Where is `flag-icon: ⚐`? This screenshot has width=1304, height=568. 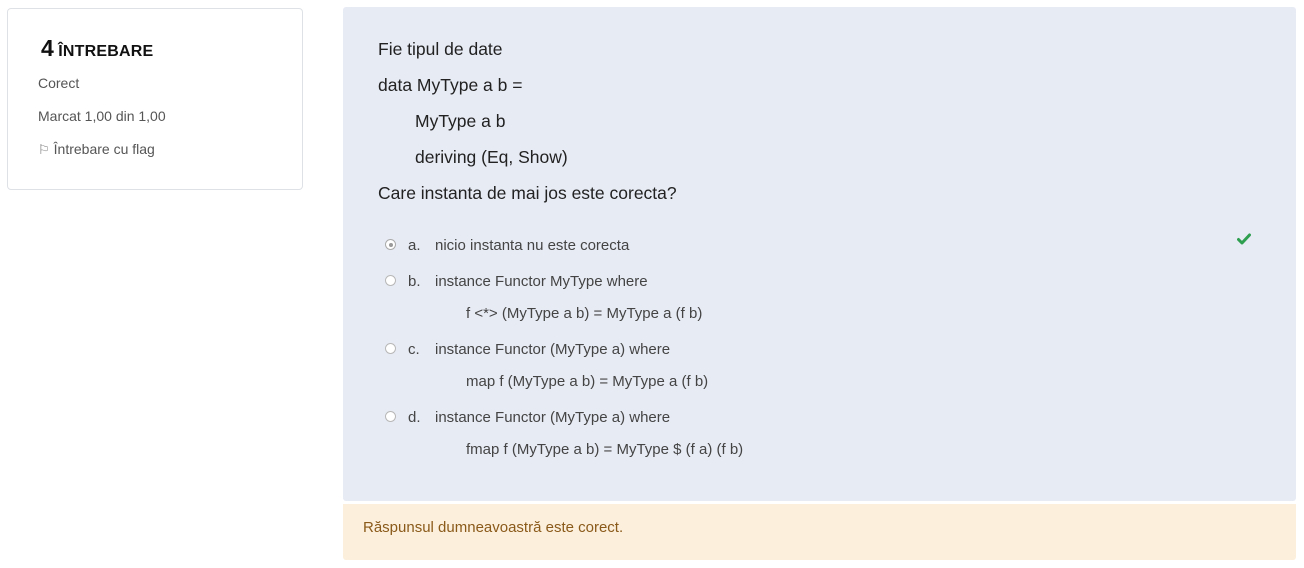 flag-icon: ⚐ is located at coordinates (44, 149).